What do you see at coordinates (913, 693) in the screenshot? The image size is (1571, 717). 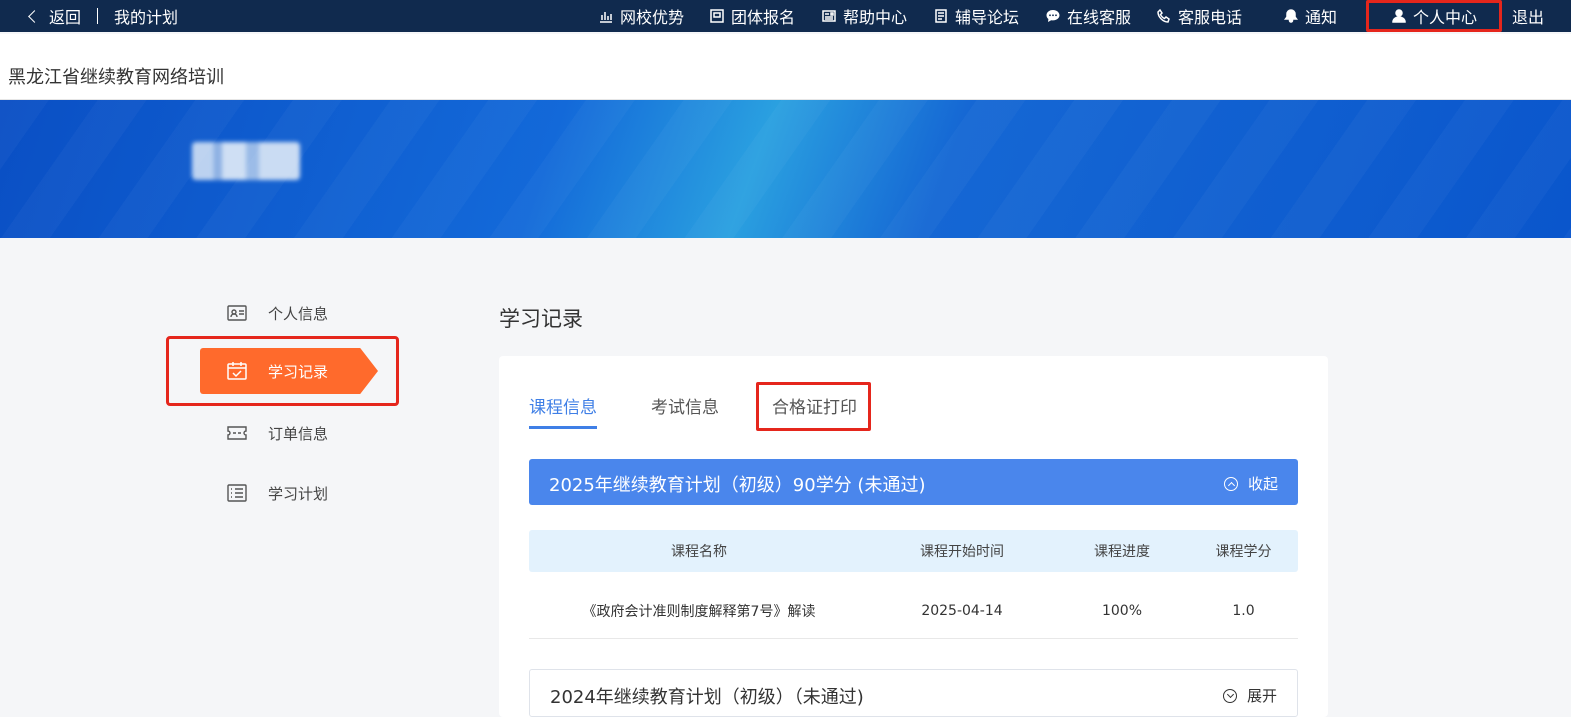 I see `plan-header-2024: 2024年继续教育计划（初级）（未通过) 展开` at bounding box center [913, 693].